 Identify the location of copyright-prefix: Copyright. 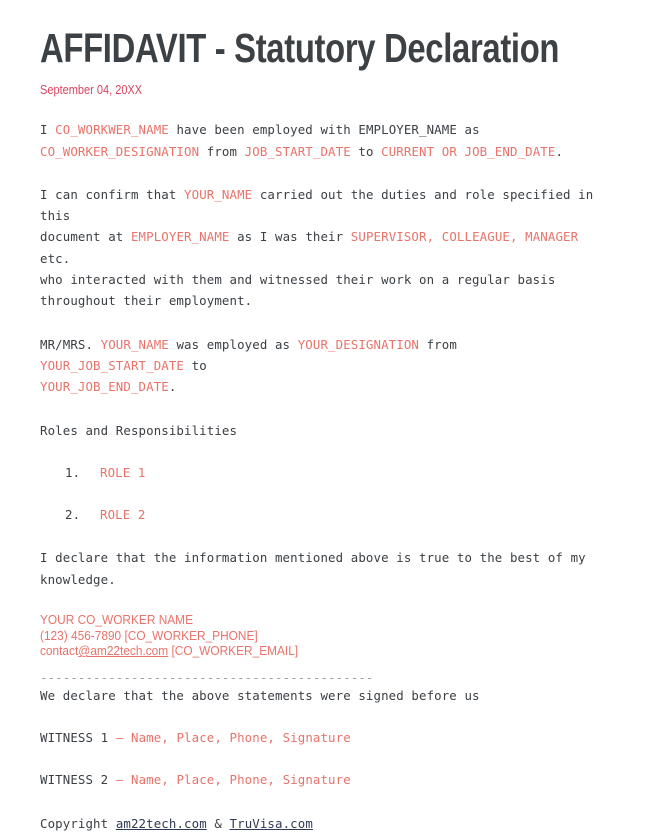
(78, 823).